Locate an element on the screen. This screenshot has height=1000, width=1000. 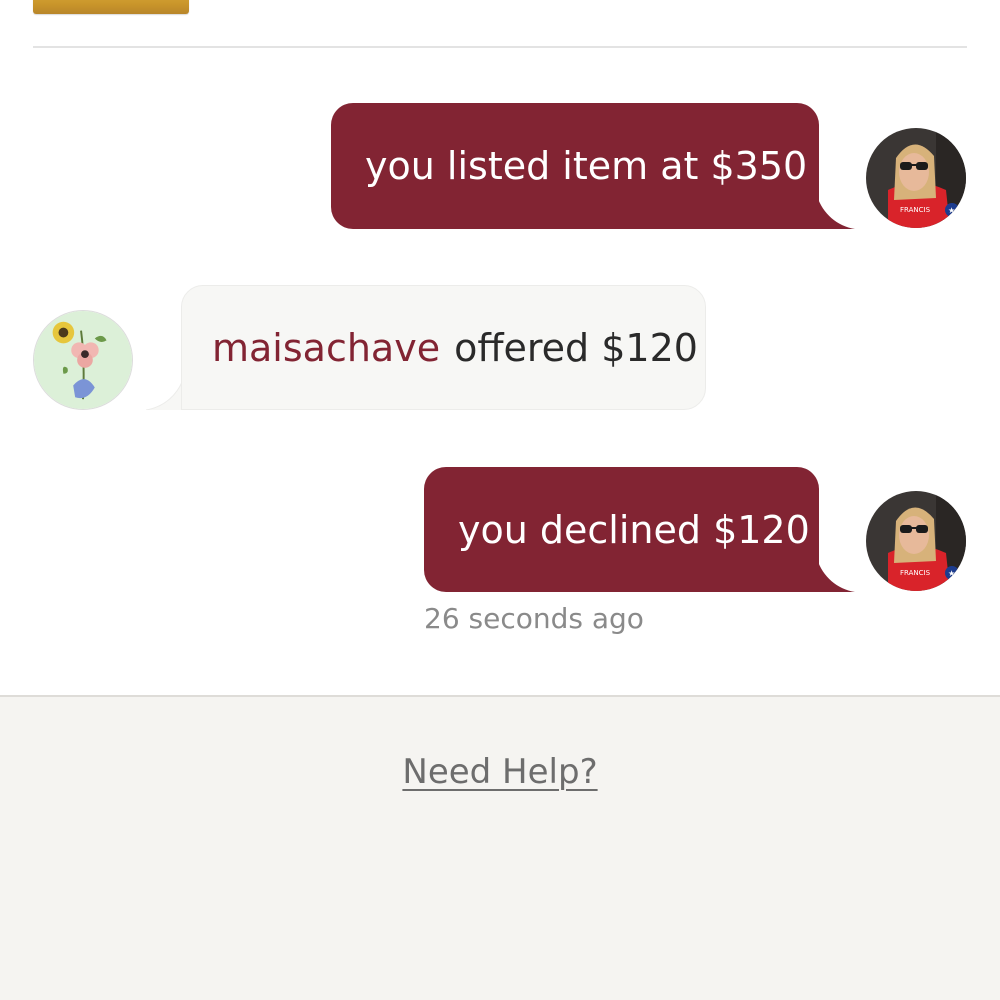
floral-avatar-icon is located at coordinates (83, 360).